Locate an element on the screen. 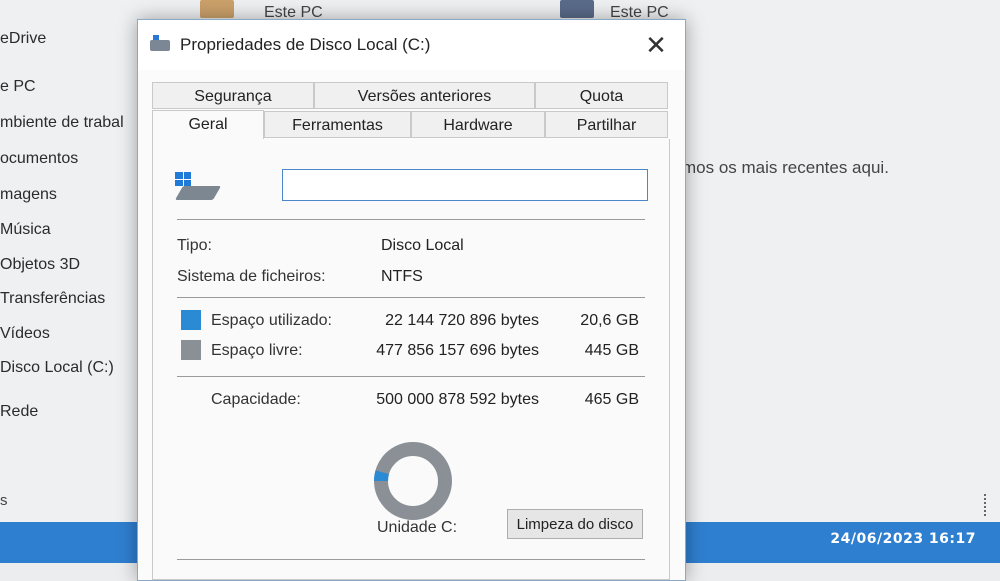  nav-item-documents: ocumentos is located at coordinates (39, 159).